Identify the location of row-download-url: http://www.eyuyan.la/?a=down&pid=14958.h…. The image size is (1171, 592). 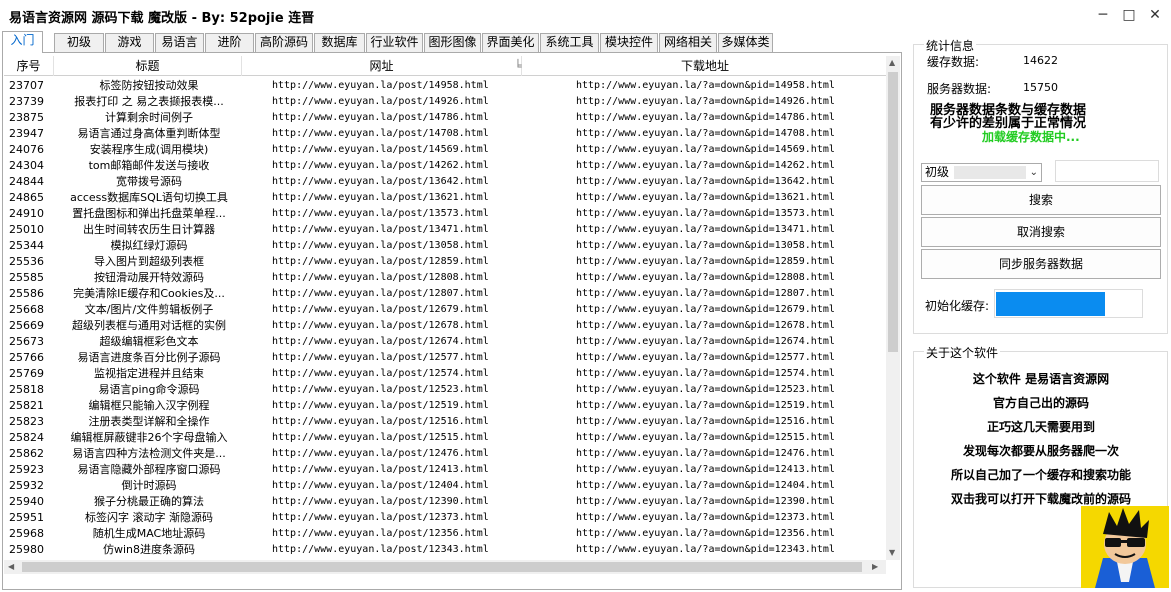
(705, 85).